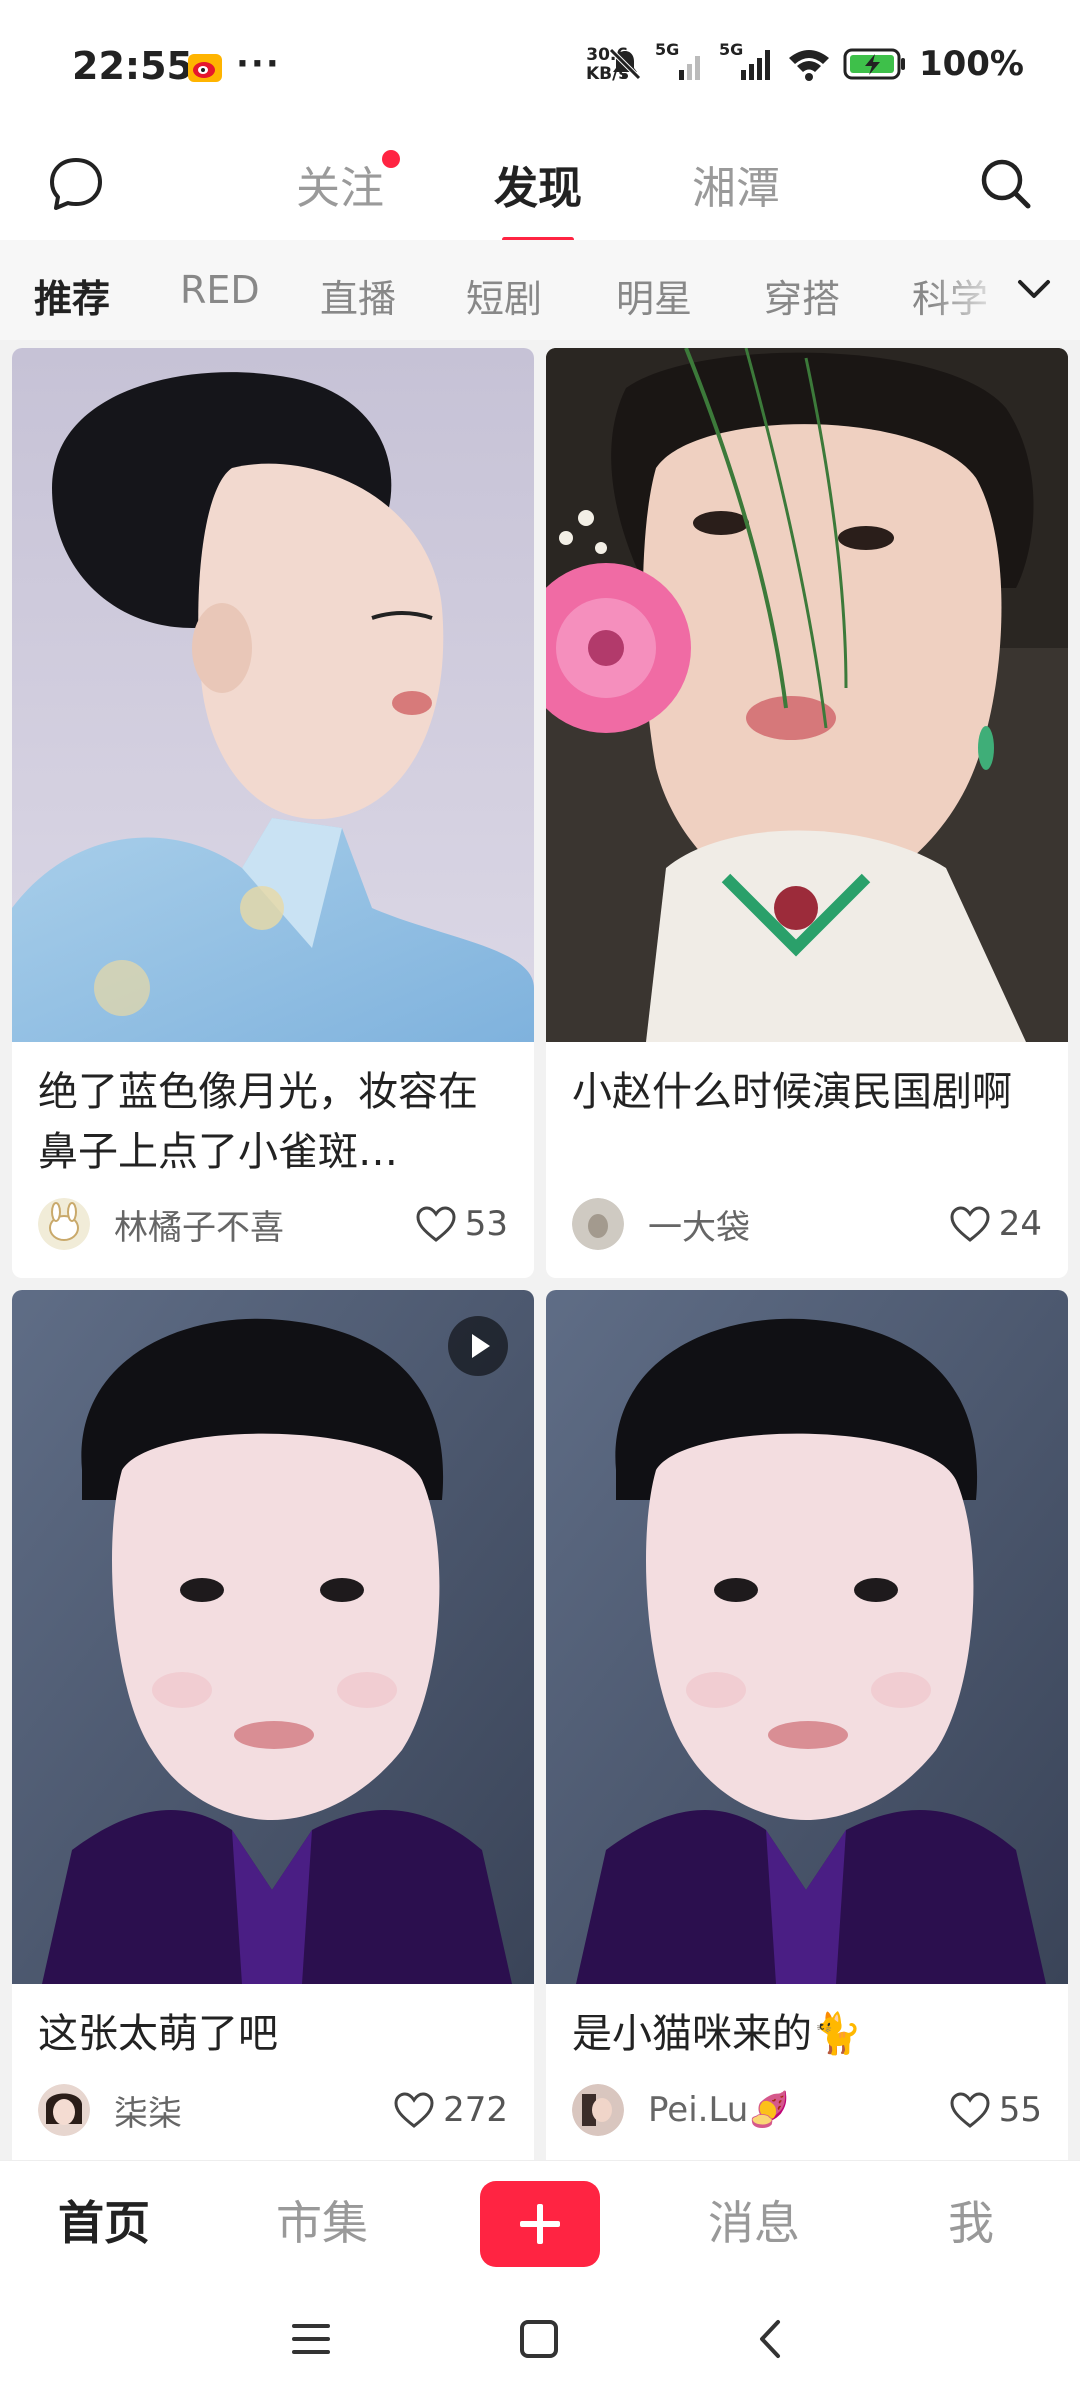 Image resolution: width=1080 pixels, height=2400 pixels. I want to click on plus-icon, so click(540, 2224).